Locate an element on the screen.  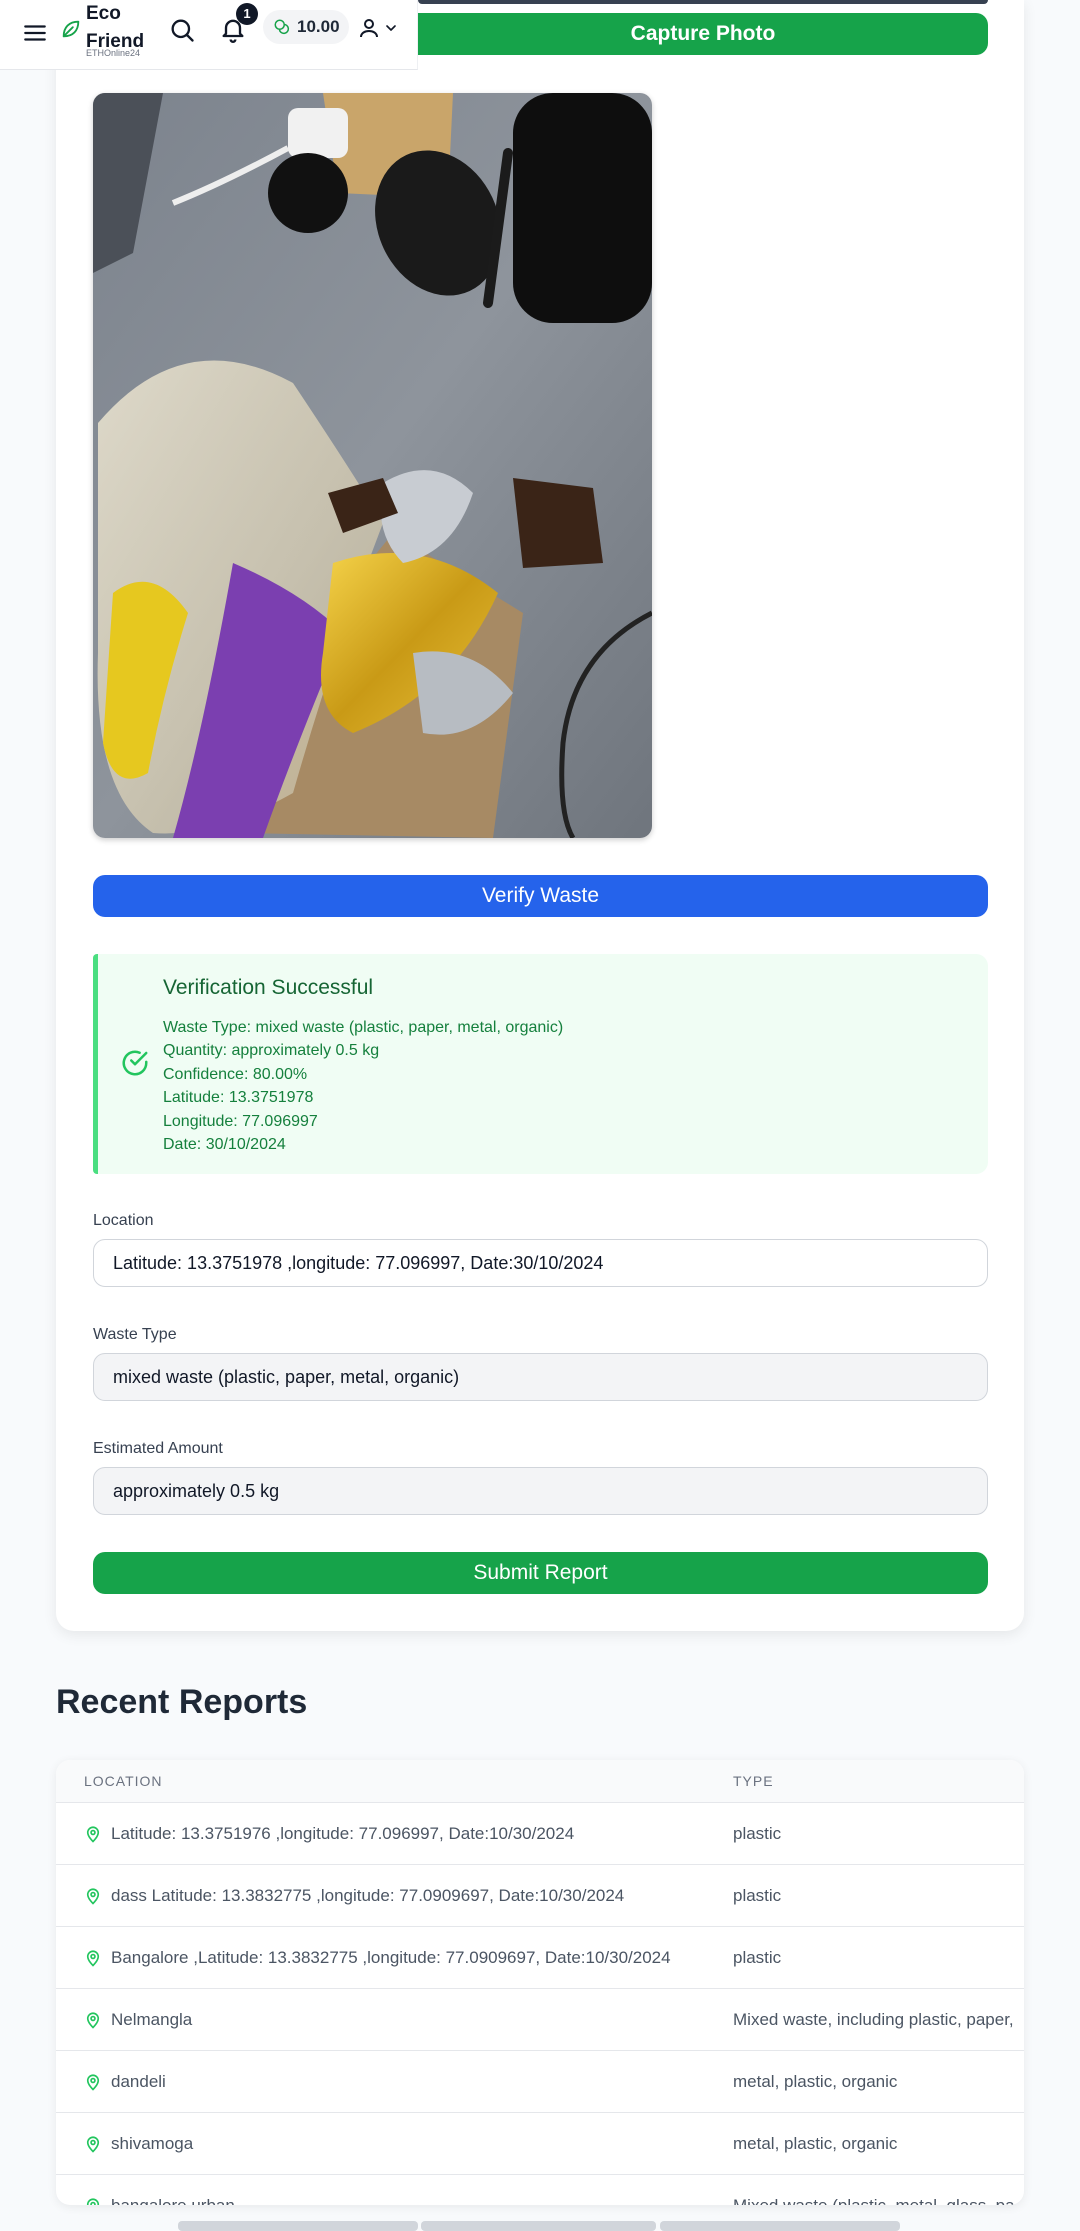
chevron-down-icon is located at coordinates (391, 28).